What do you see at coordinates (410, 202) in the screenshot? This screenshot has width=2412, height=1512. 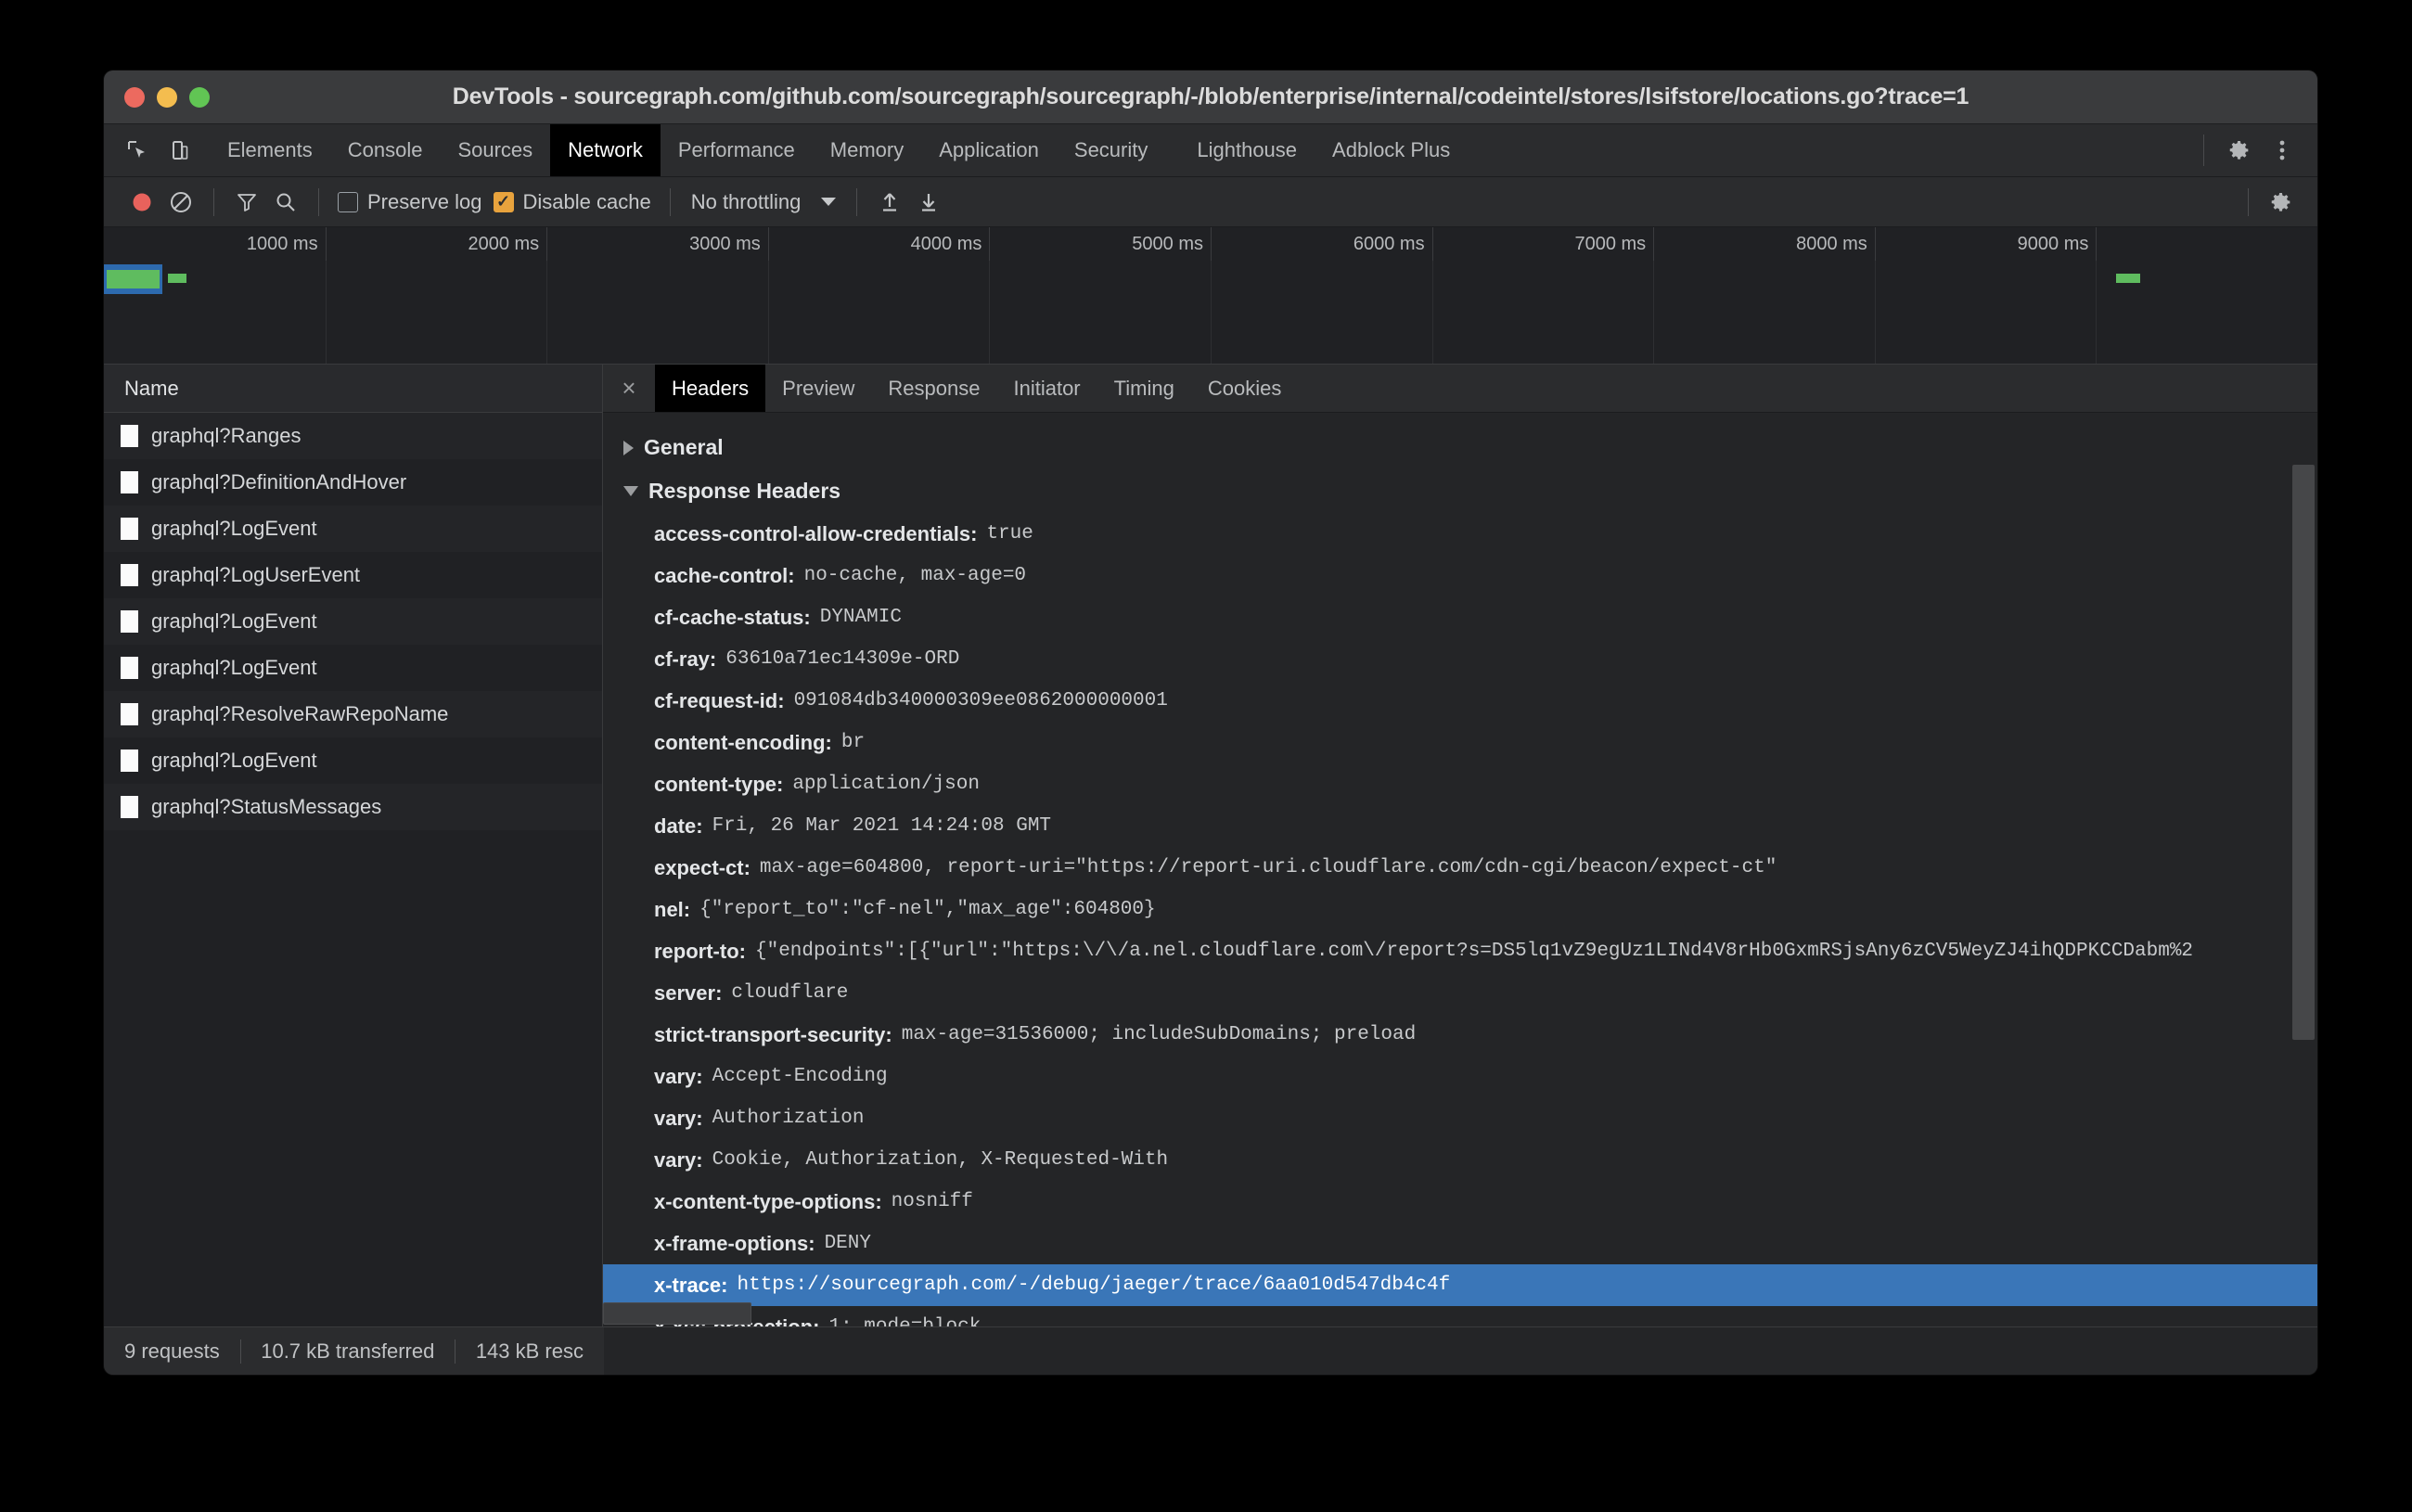 I see `preserve-log-checkbox: Preserve log` at bounding box center [410, 202].